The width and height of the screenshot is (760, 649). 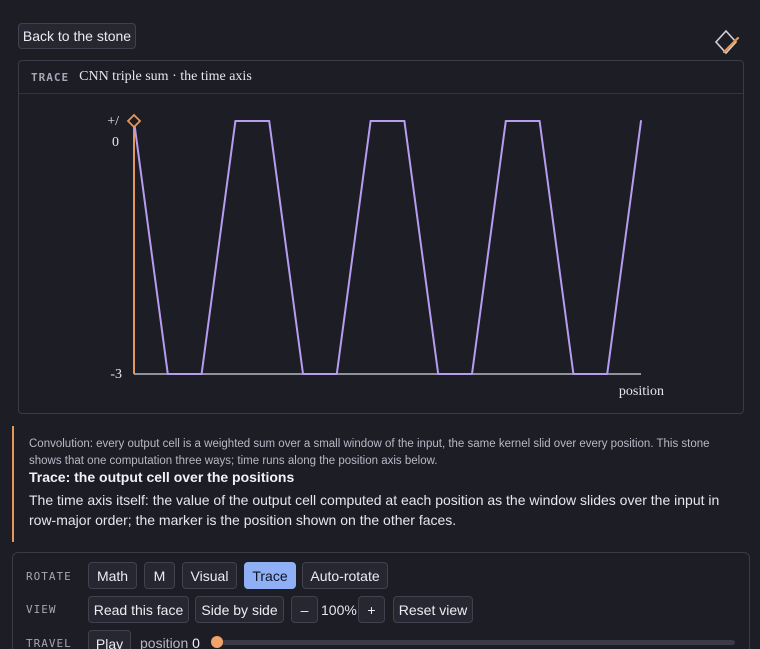 I want to click on side-by-side-button: Side by side, so click(x=239, y=609).